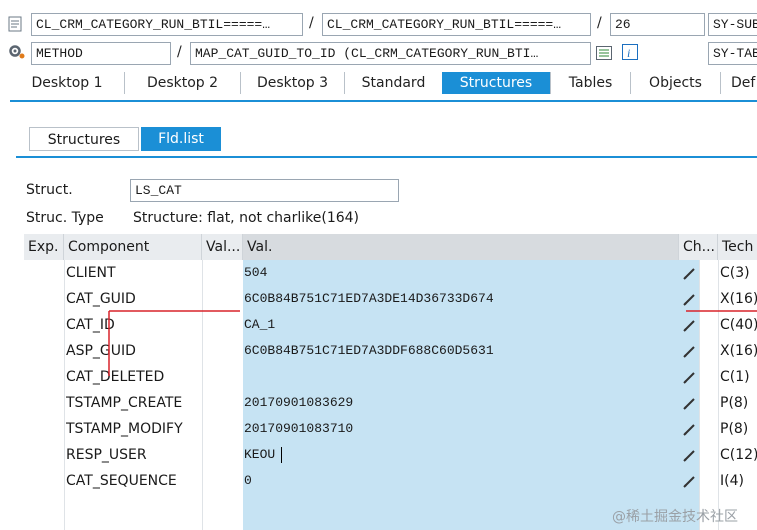 The image size is (757, 530). Describe the element at coordinates (15, 24) in the screenshot. I see `source-icon` at that location.